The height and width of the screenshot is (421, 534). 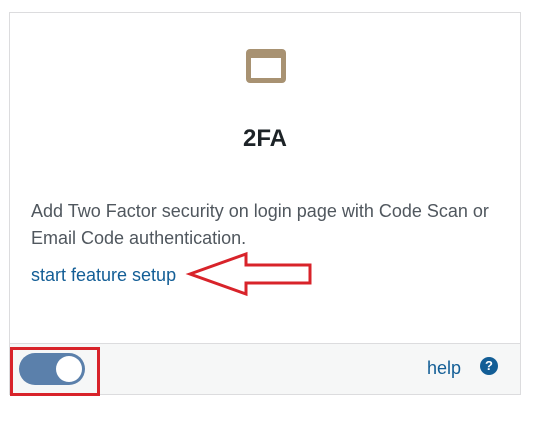 What do you see at coordinates (444, 368) in the screenshot?
I see `help-link: help` at bounding box center [444, 368].